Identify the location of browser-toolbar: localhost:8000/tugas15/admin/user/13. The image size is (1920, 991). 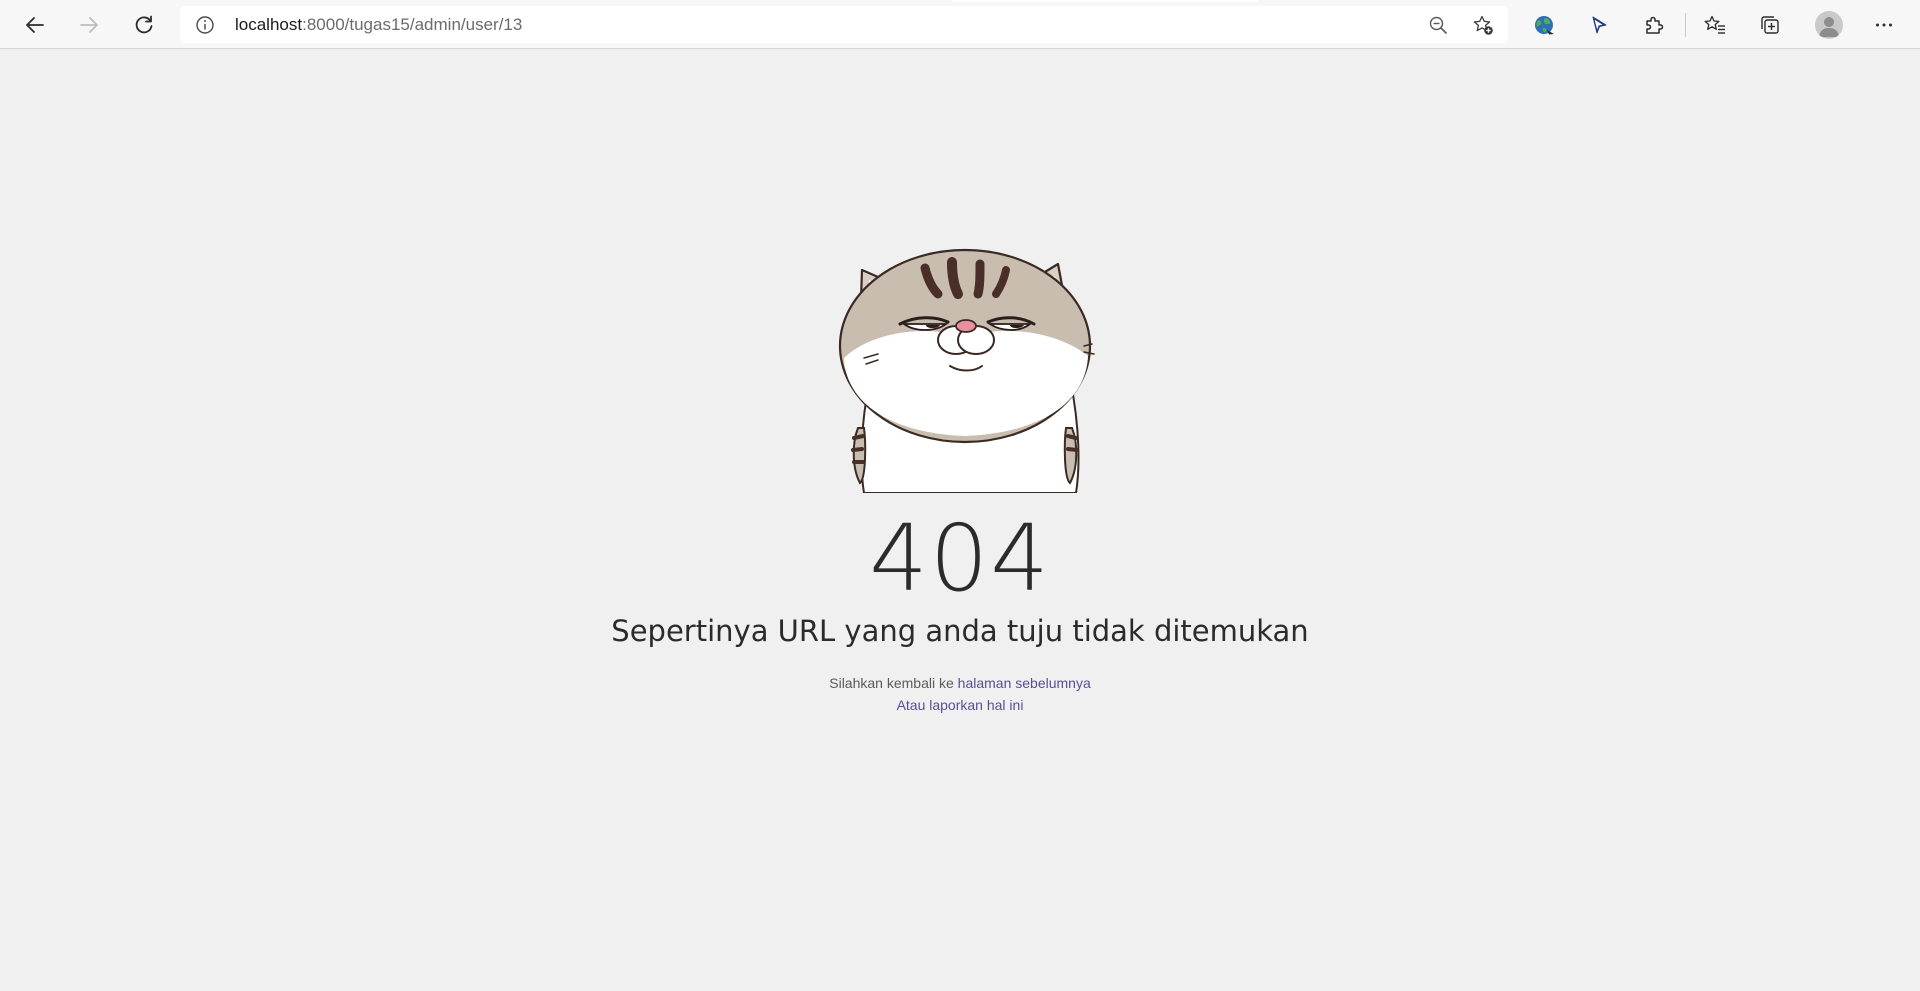
(960, 24).